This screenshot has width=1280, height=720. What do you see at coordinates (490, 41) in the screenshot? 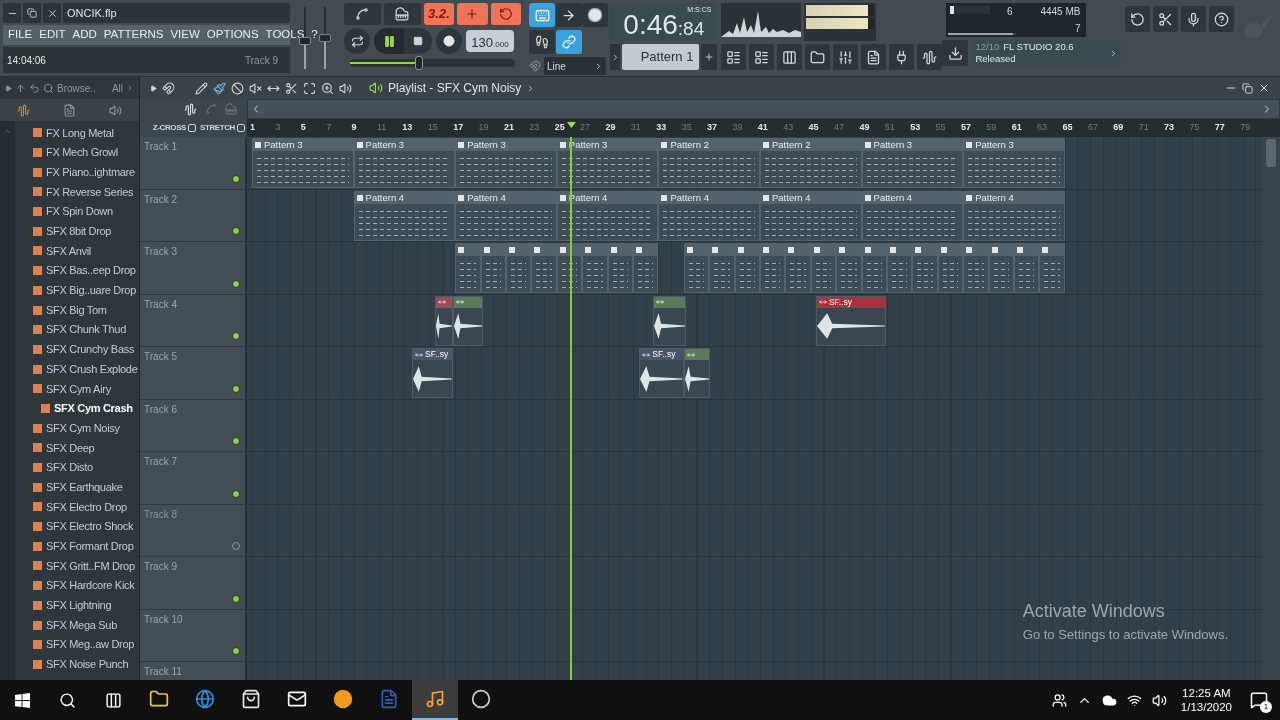
I see `tempo-field: 130.000` at bounding box center [490, 41].